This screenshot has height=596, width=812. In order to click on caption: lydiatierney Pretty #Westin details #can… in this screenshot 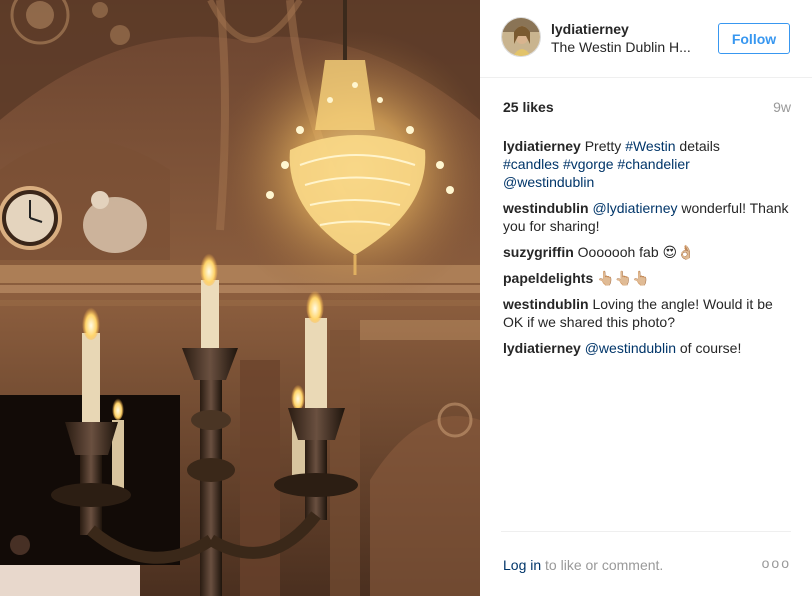, I will do `click(648, 164)`.